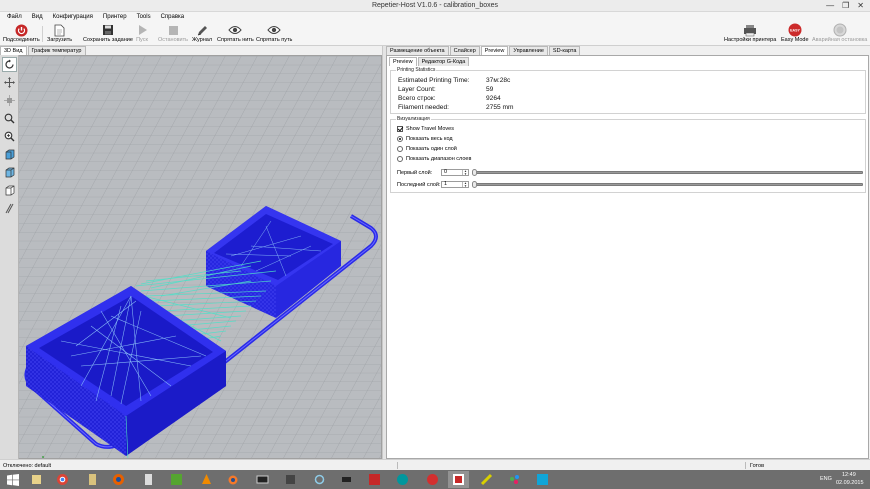 This screenshot has height=489, width=870. Describe the element at coordinates (845, 5) in the screenshot. I see `maximize-button: ❐` at that location.